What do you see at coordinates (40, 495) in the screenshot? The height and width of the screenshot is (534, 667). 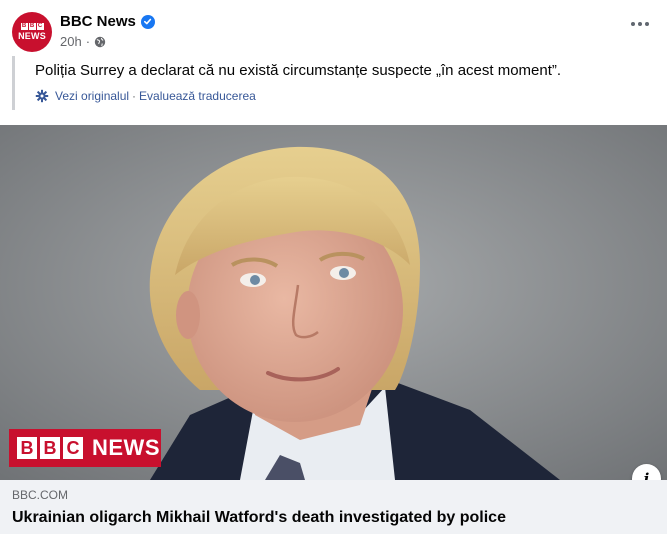 I see `link-domain: BBC.COM` at bounding box center [40, 495].